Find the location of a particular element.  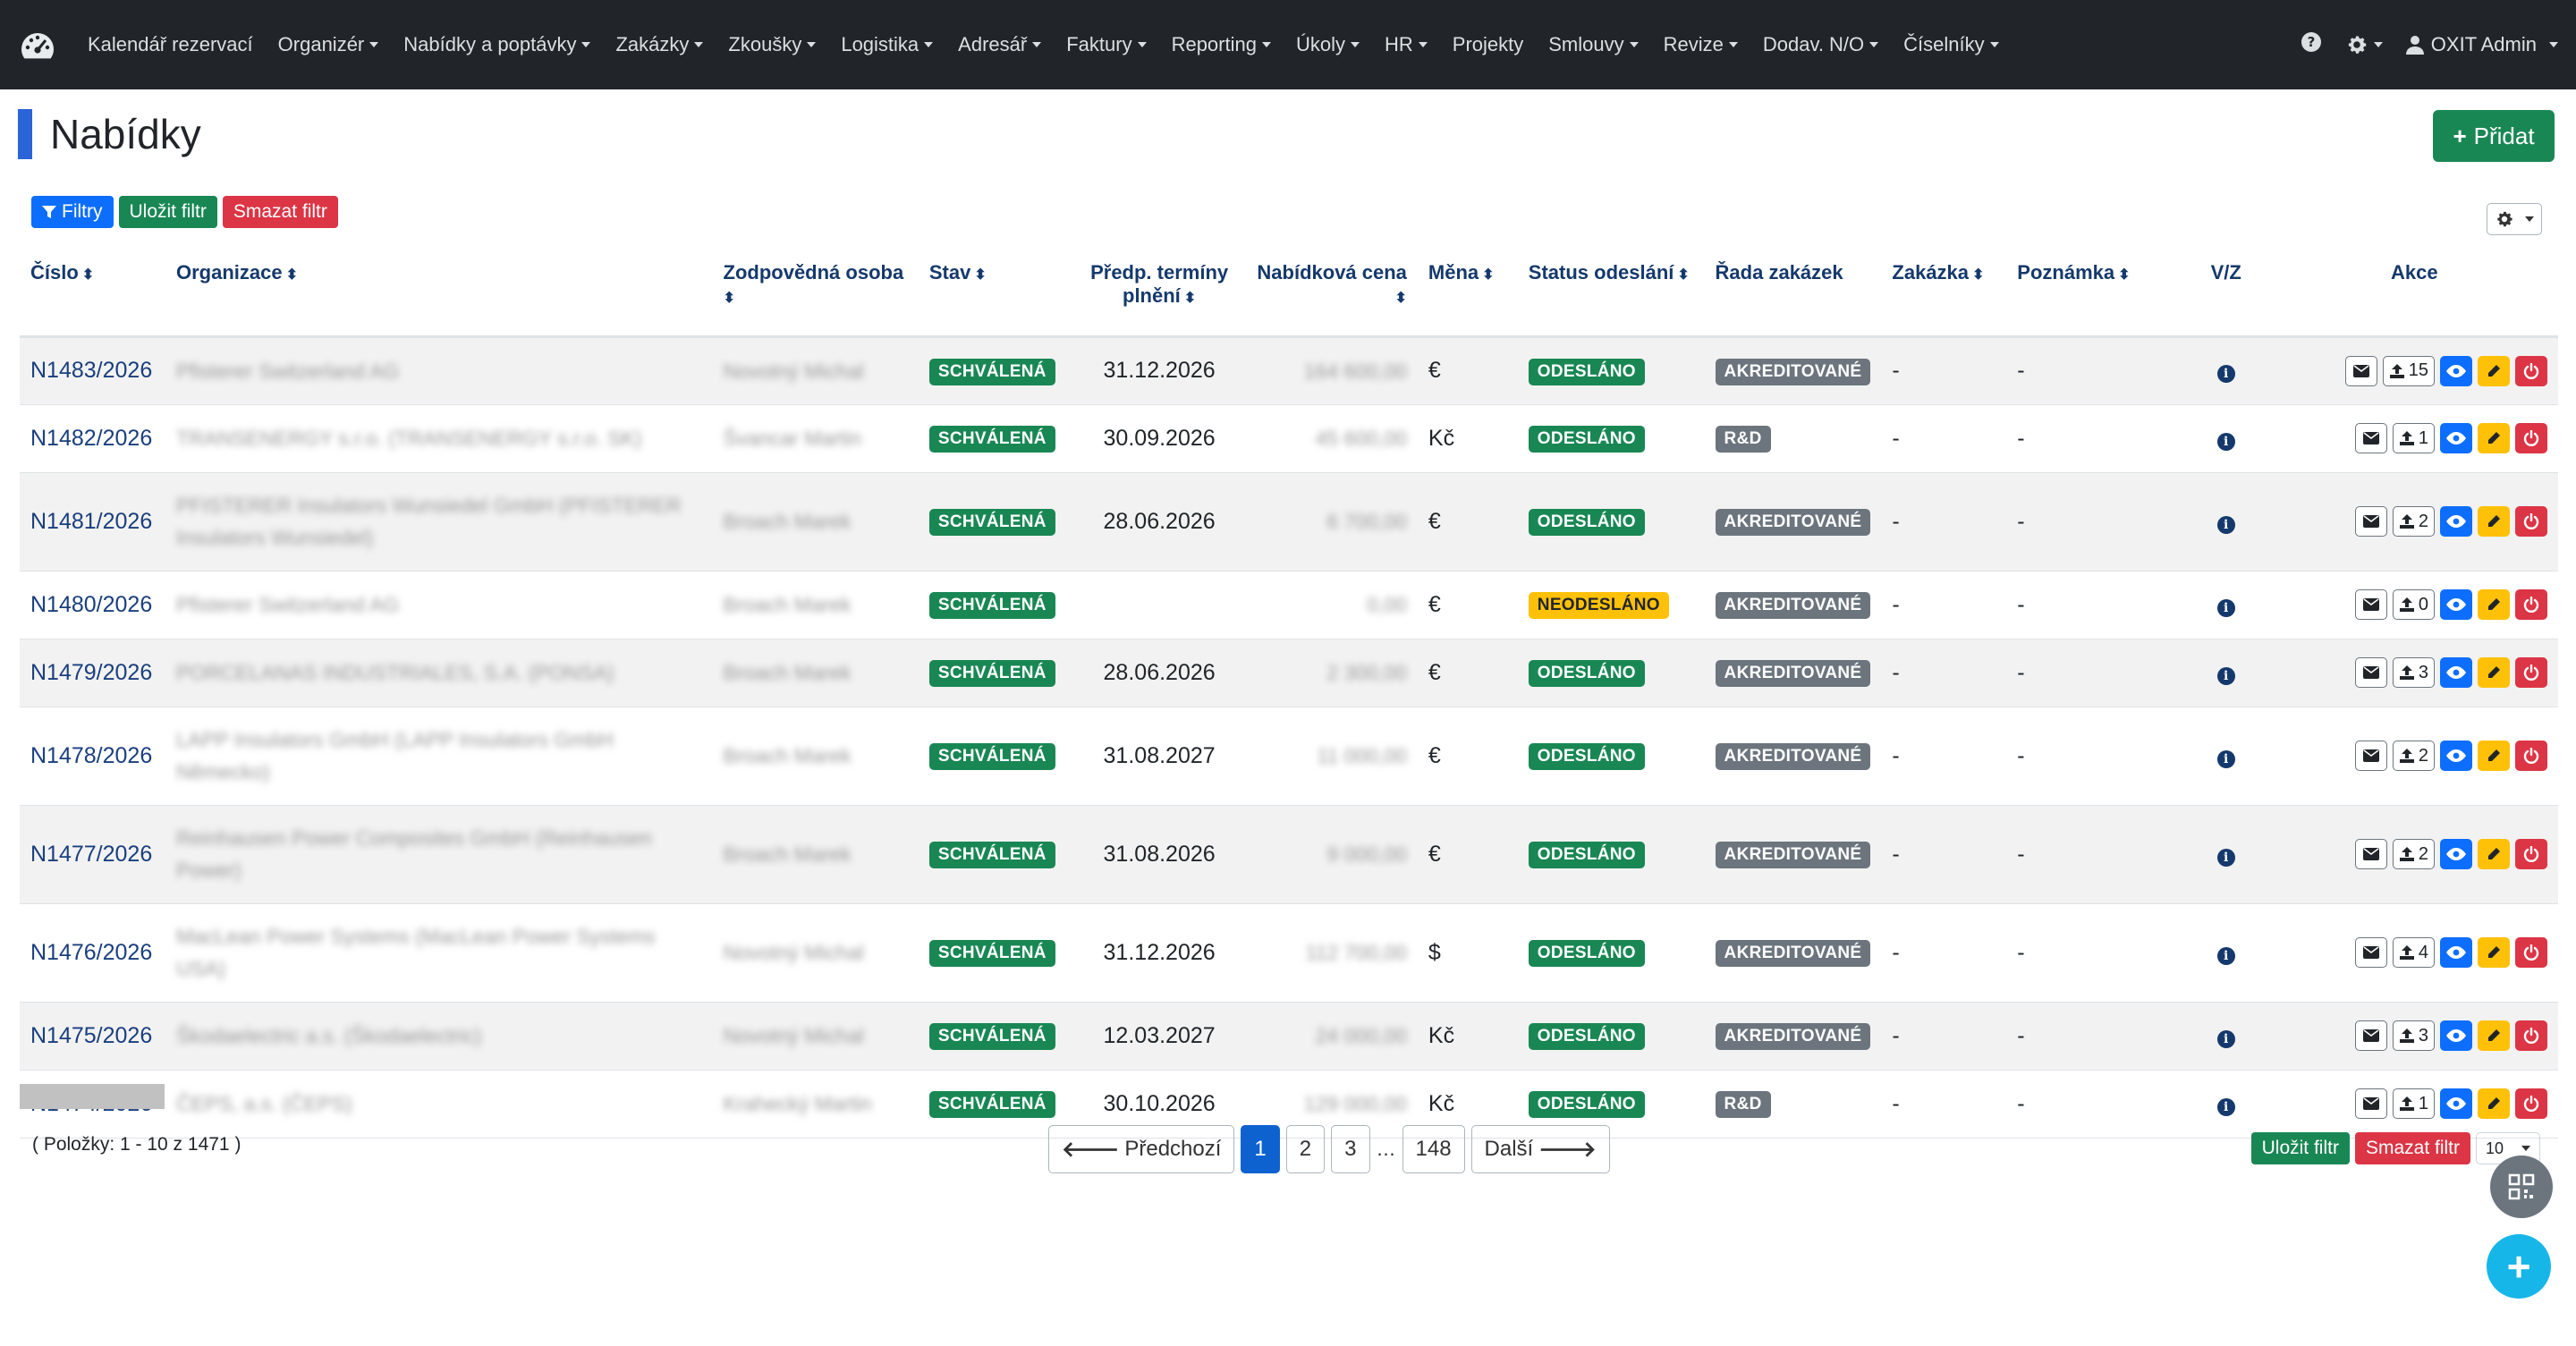

offer-number-link: N1476/2026 is located at coordinates (91, 952).